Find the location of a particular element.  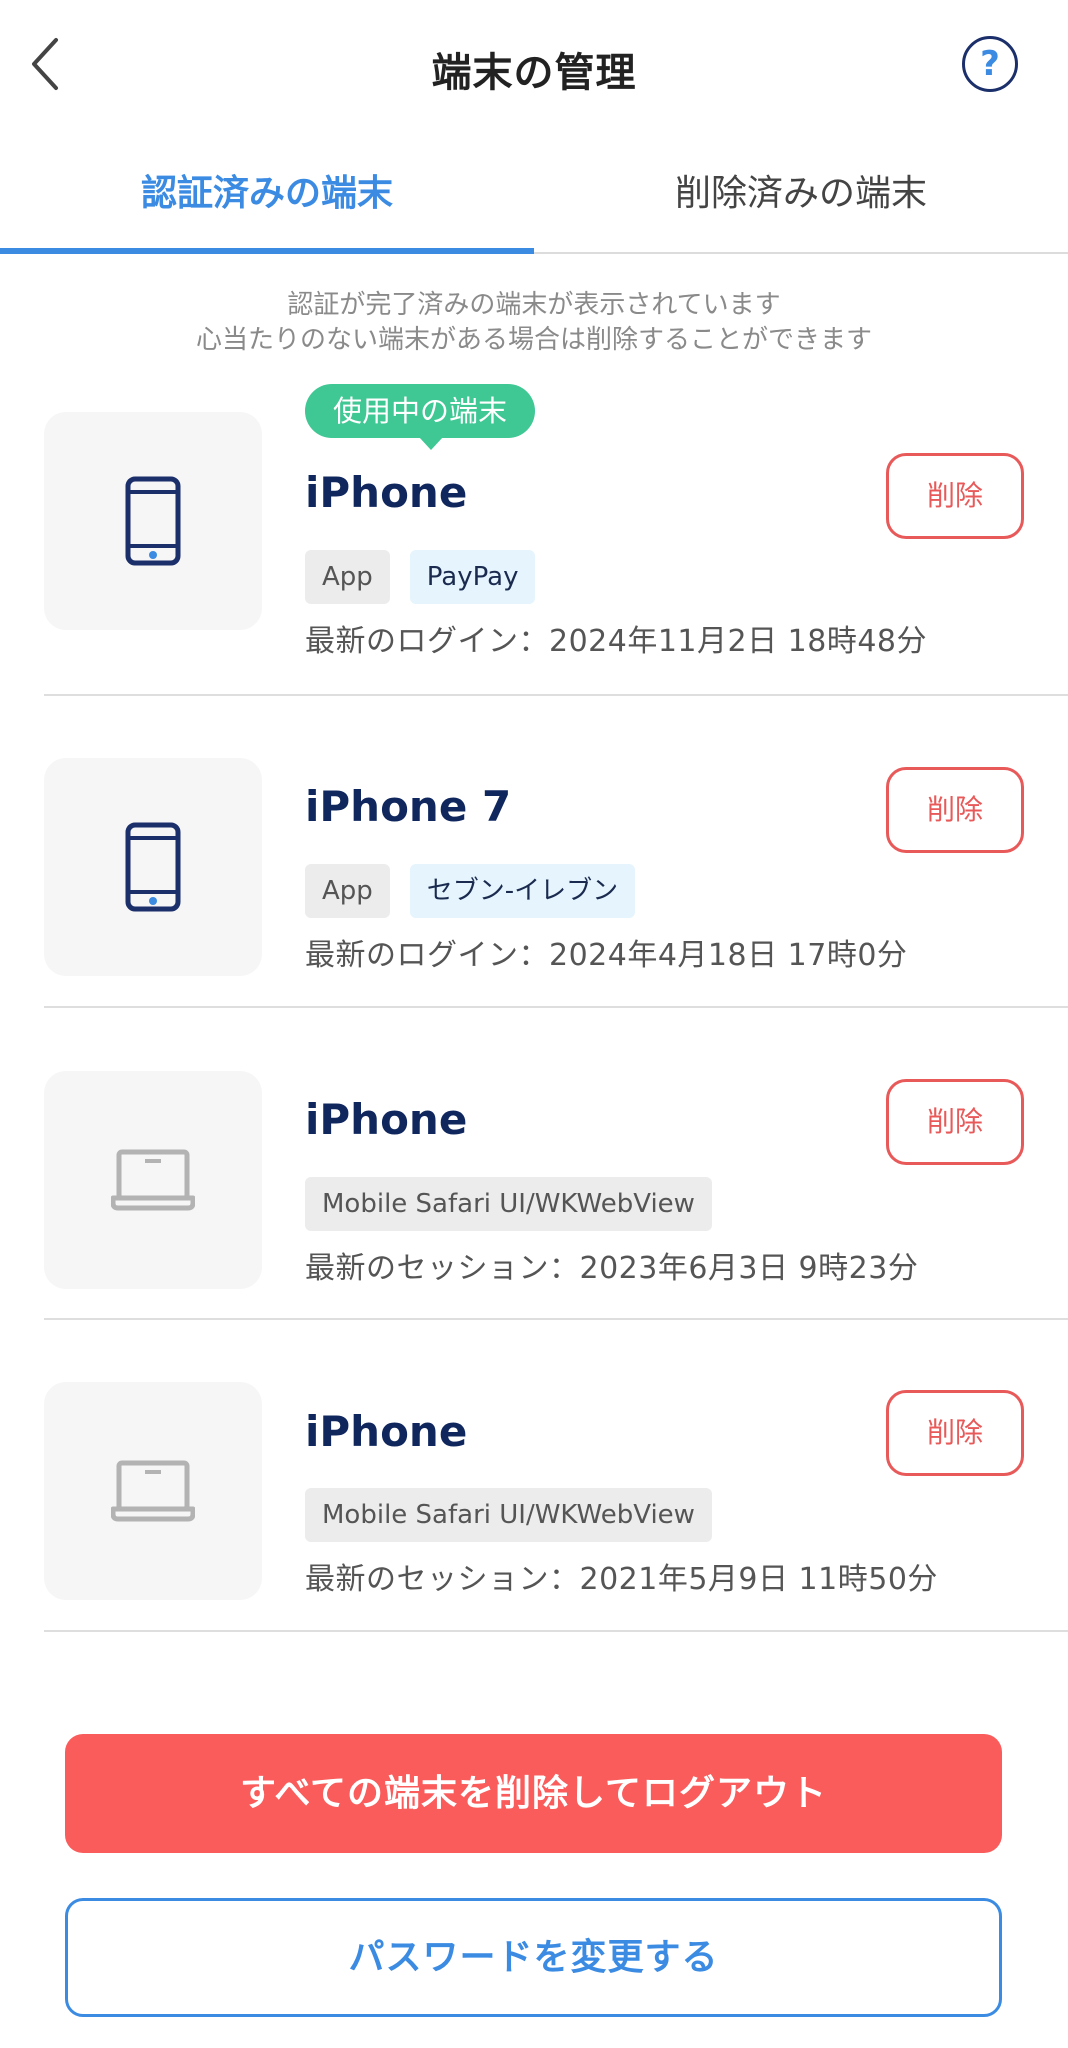

device-tags: App PayPay is located at coordinates (420, 577).